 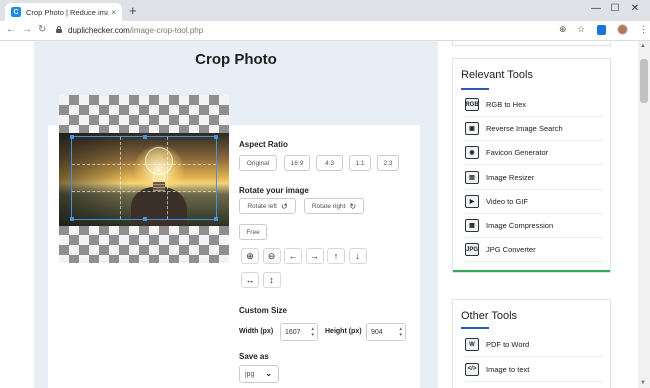 I want to click on height-value: 904, so click(x=377, y=332).